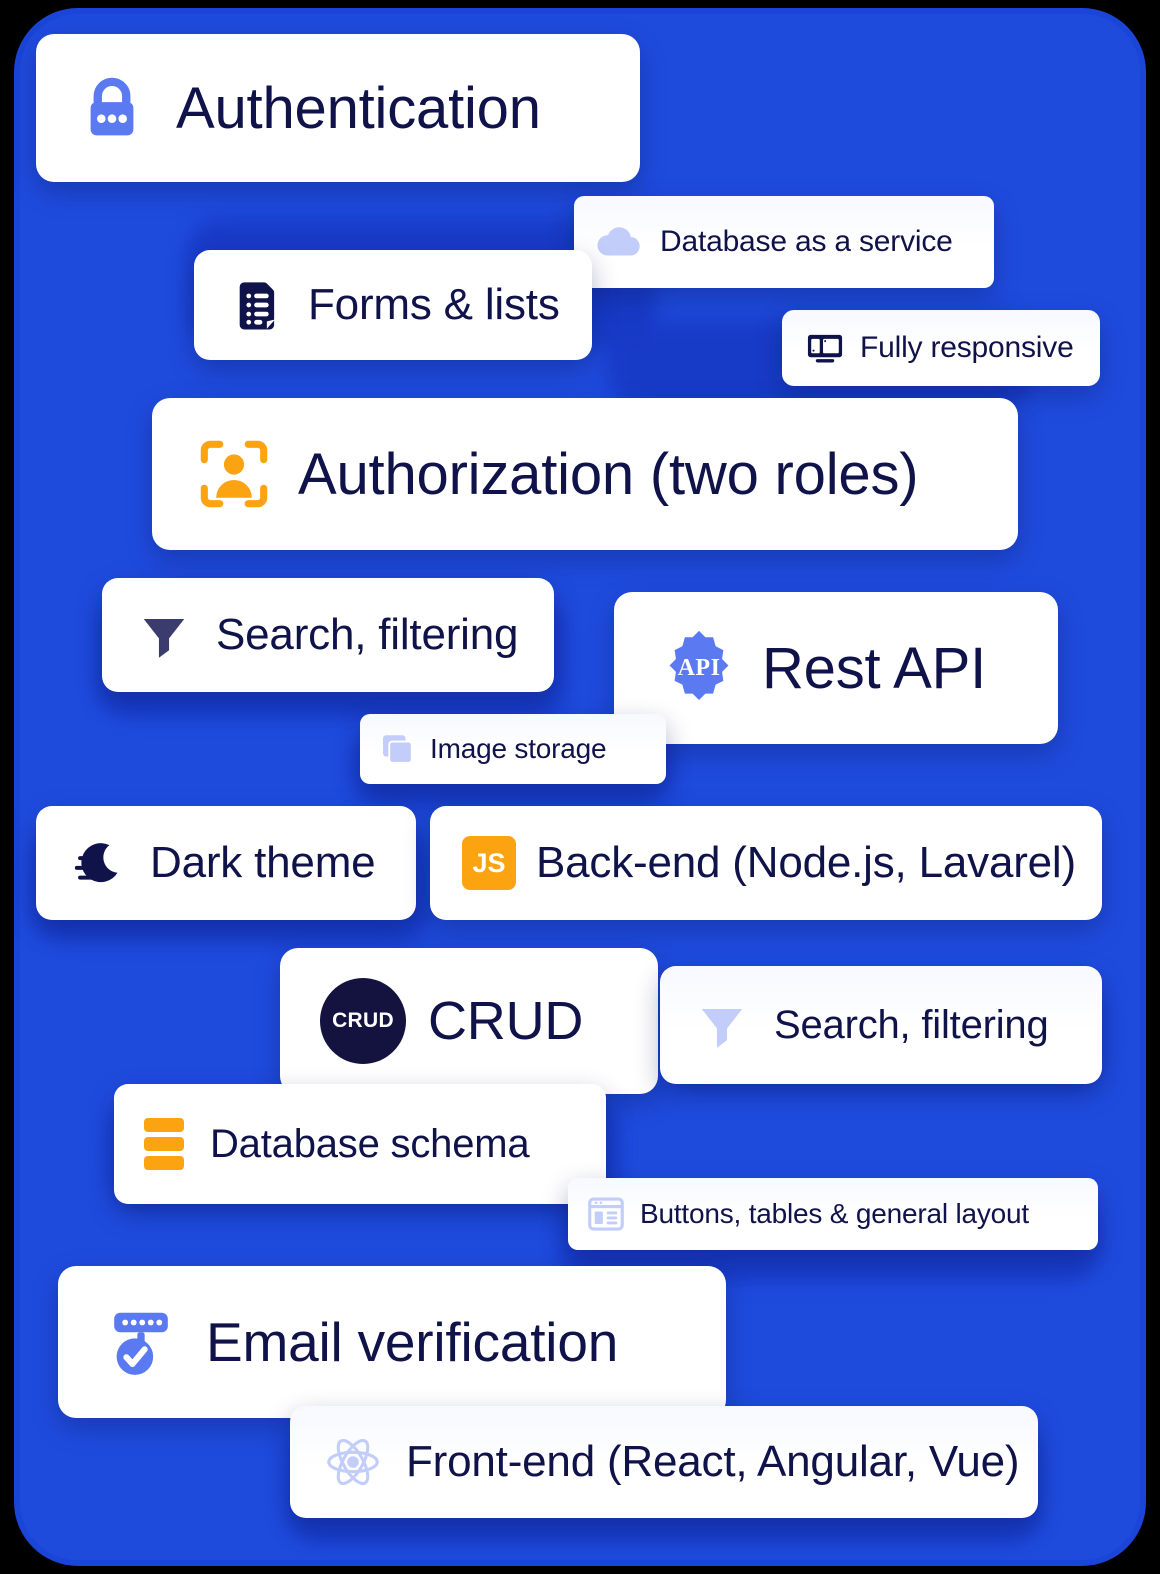 The image size is (1160, 1574). What do you see at coordinates (619, 242) in the screenshot?
I see `cloud-icon` at bounding box center [619, 242].